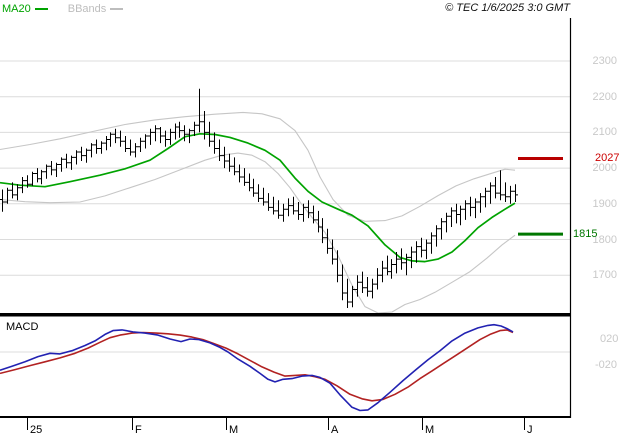 The image size is (627, 440). I want to click on price-axis-label: 2300, so click(604, 61).